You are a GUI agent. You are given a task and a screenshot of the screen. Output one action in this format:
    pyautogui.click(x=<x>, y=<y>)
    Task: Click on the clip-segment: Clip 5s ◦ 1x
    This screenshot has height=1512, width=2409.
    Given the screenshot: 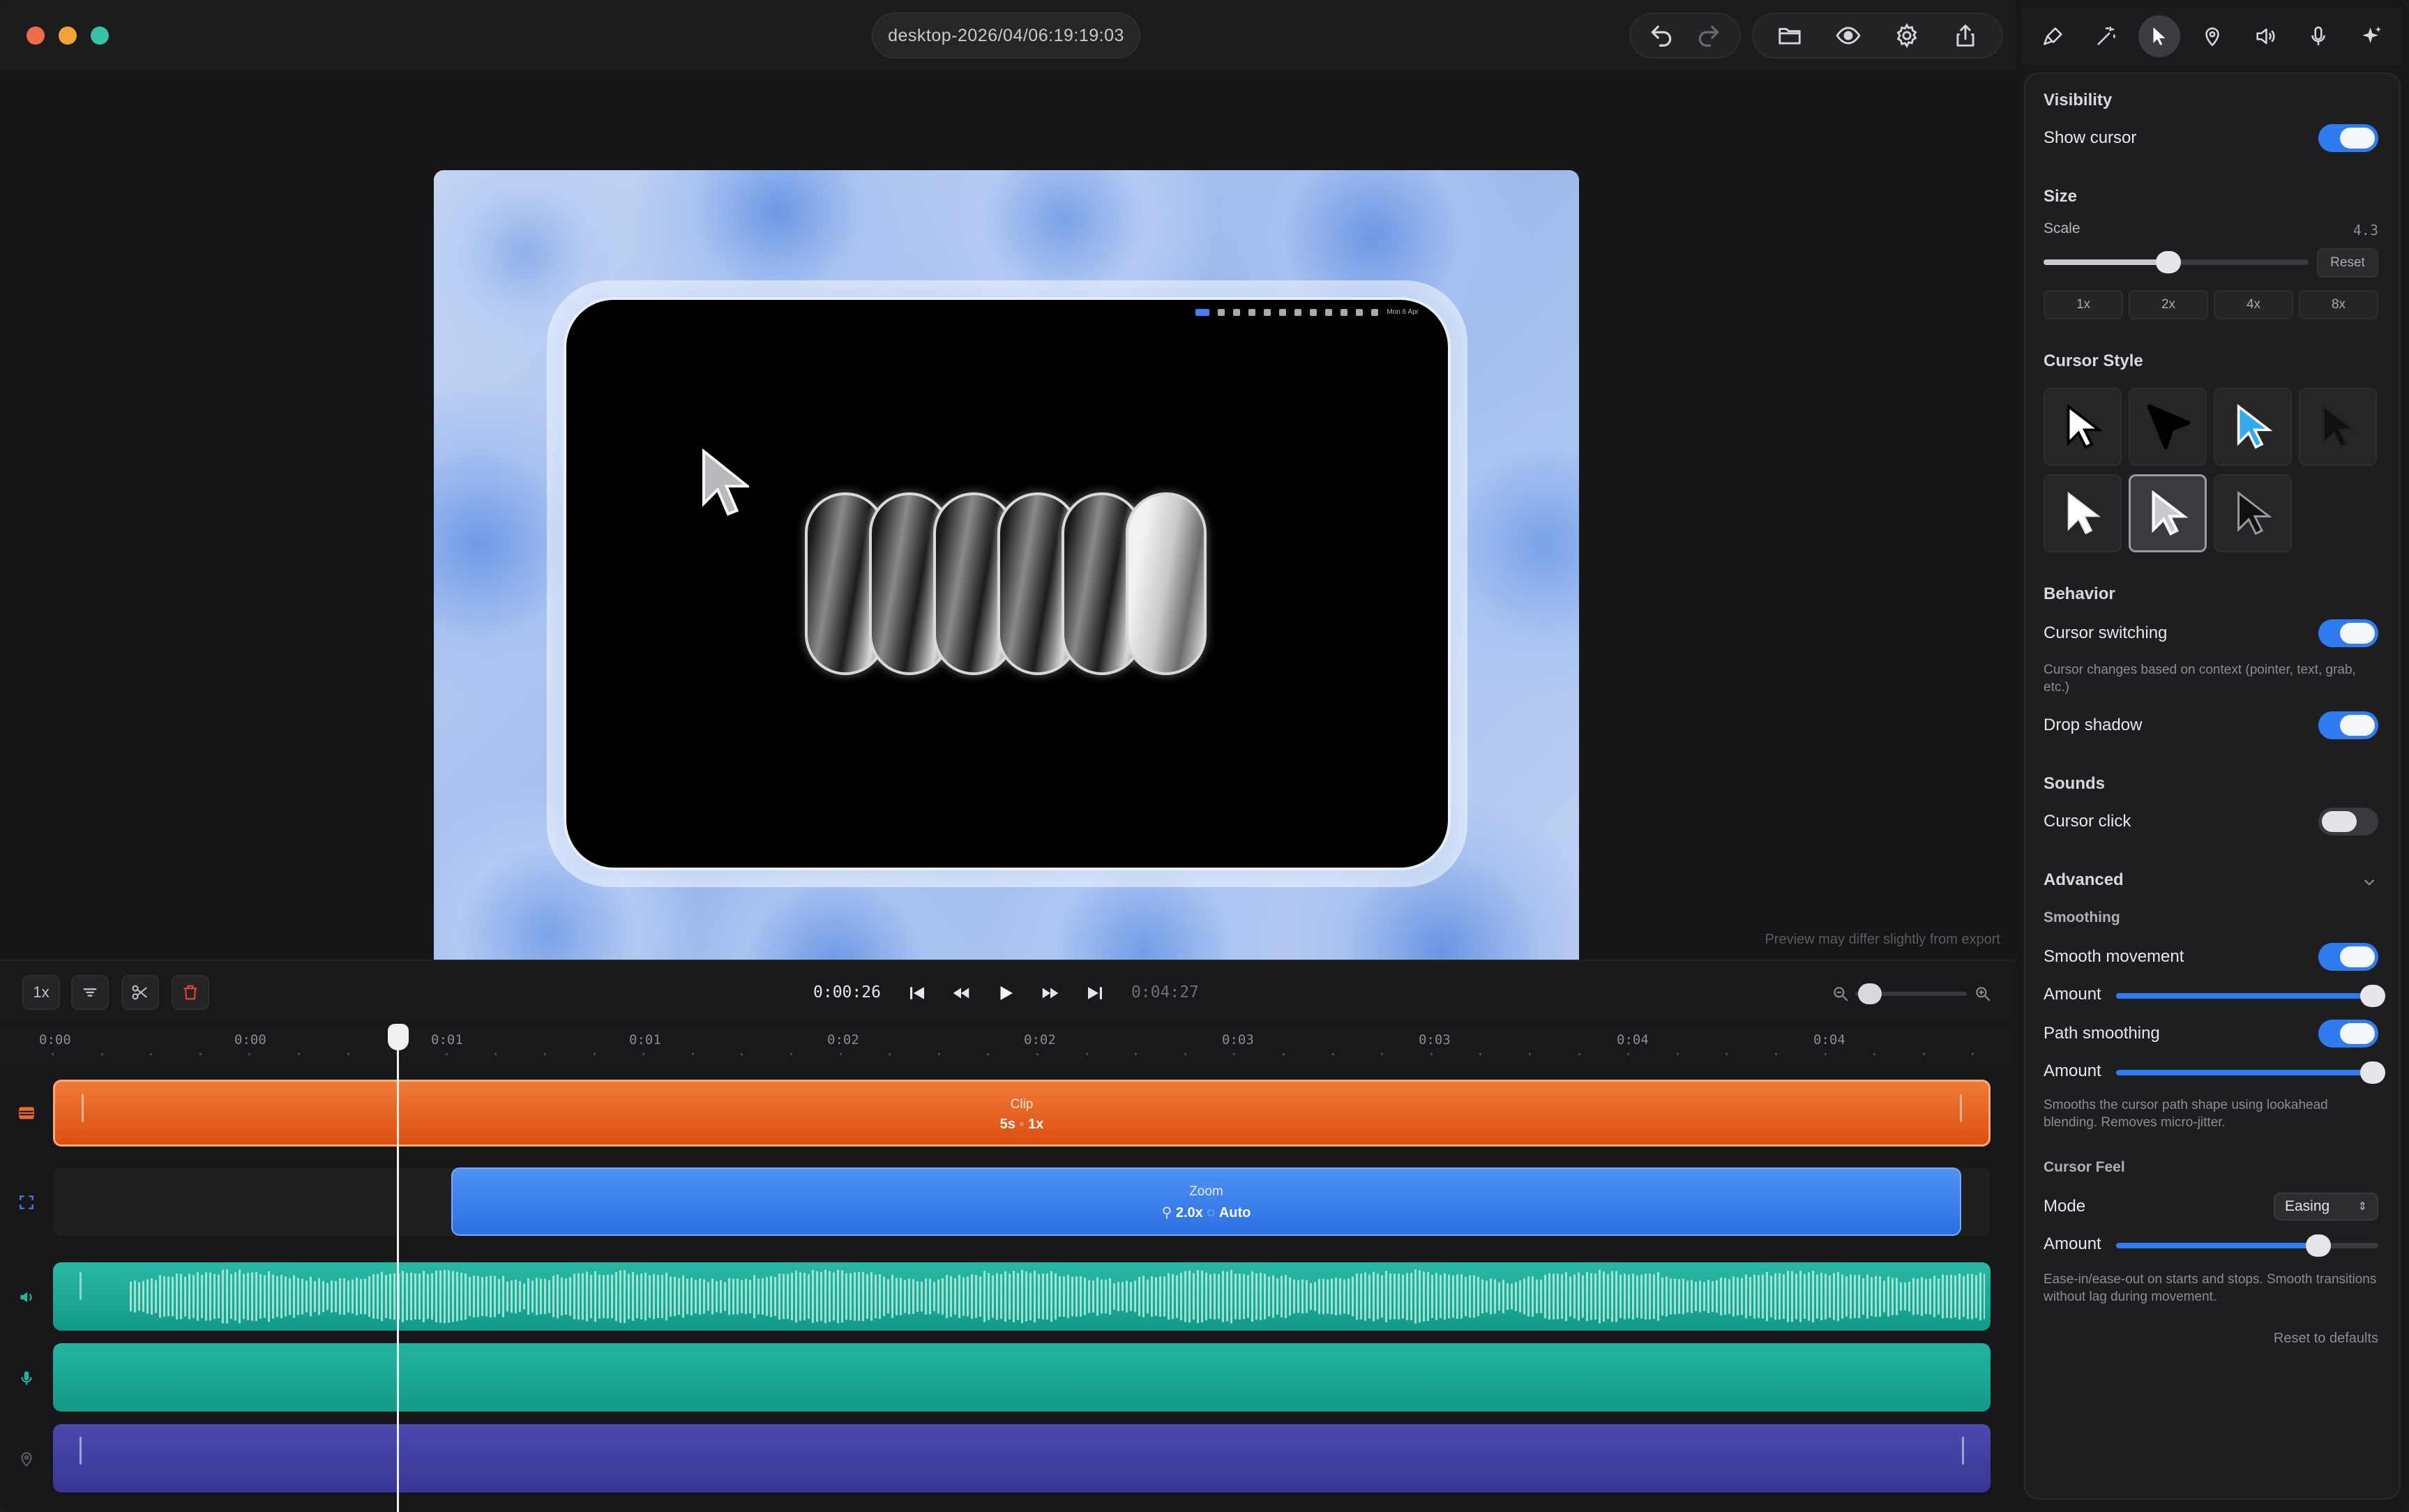 What is the action you would take?
    pyautogui.click(x=1022, y=1113)
    